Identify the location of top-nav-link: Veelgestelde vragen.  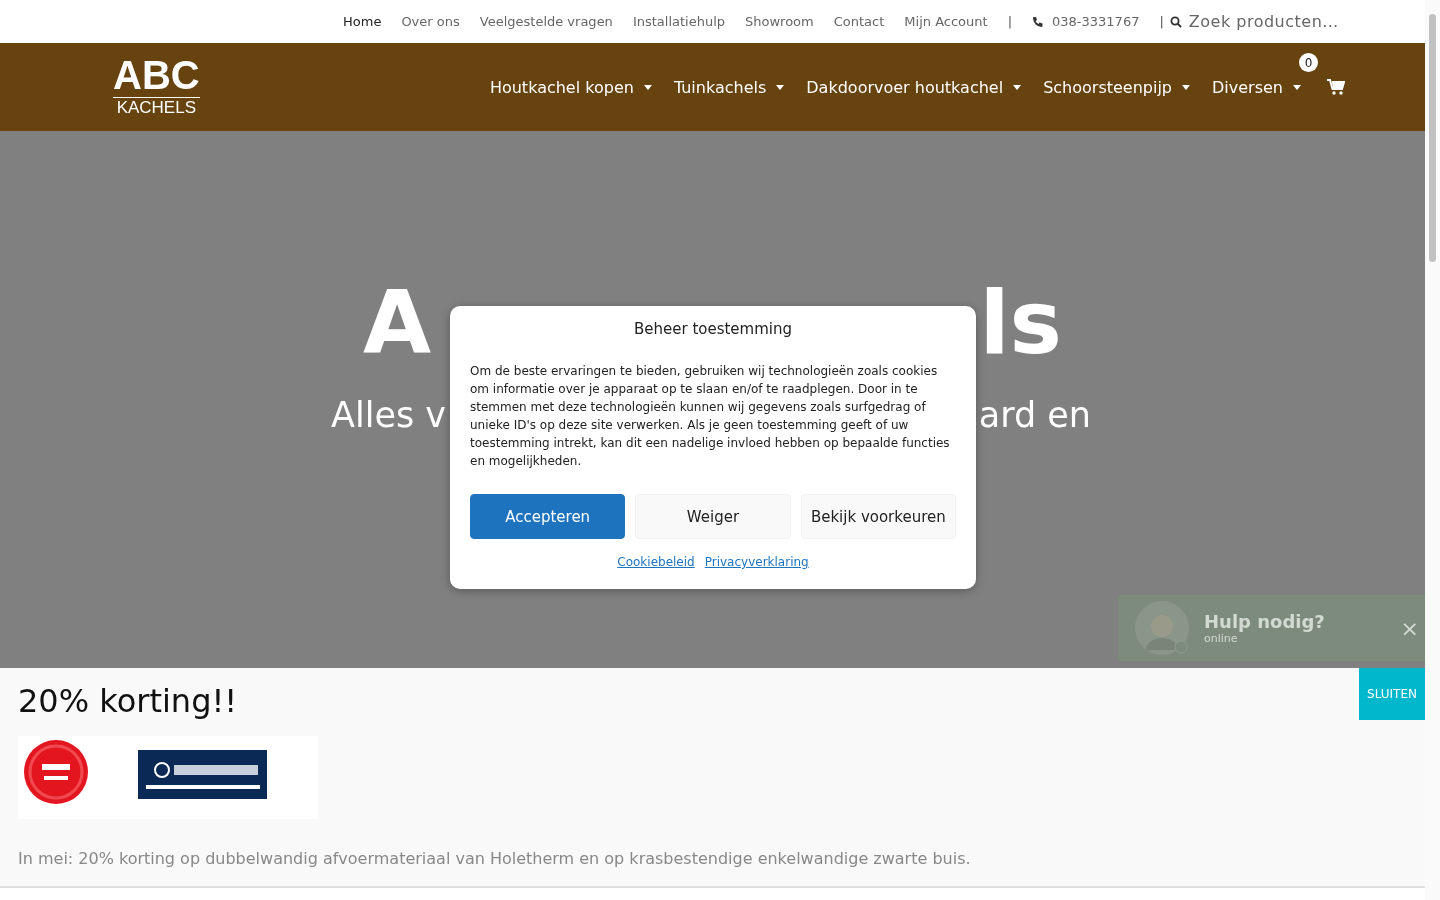
(546, 21).